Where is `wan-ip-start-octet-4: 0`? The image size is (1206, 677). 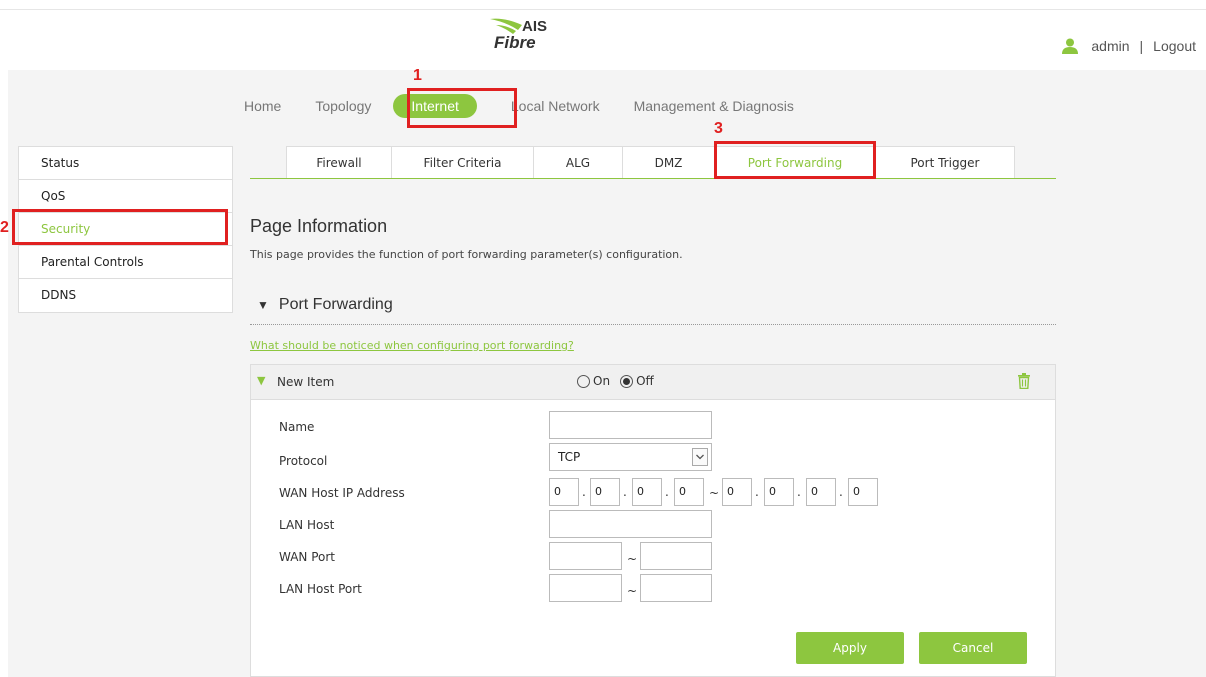
wan-ip-start-octet-4: 0 is located at coordinates (689, 492).